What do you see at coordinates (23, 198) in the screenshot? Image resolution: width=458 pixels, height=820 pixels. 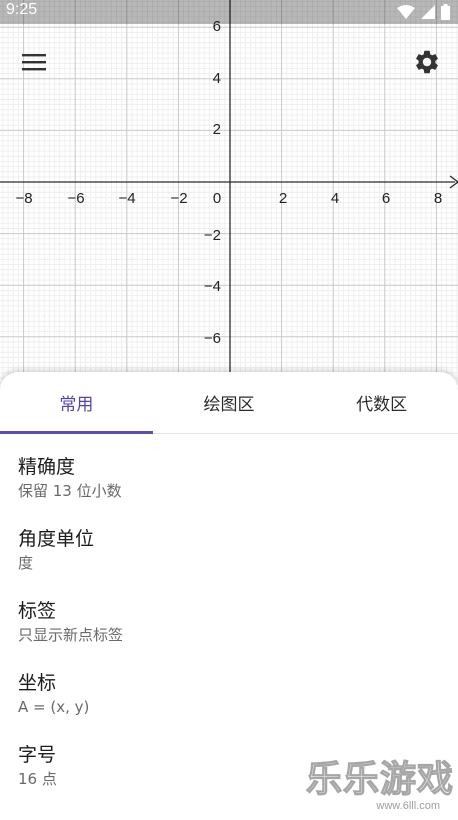 I see `x-tick-label: −8` at bounding box center [23, 198].